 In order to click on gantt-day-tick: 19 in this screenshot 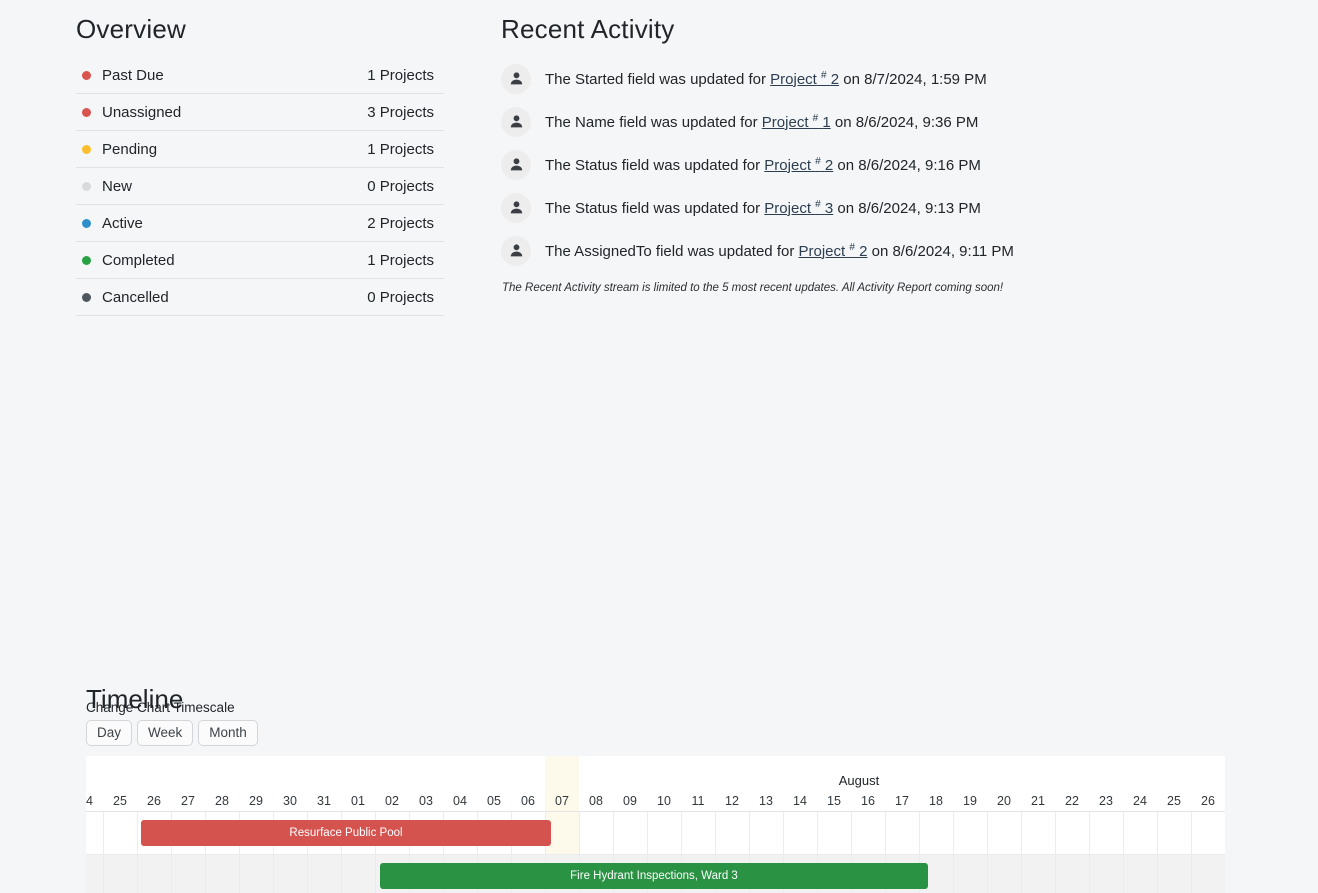, I will do `click(970, 801)`.